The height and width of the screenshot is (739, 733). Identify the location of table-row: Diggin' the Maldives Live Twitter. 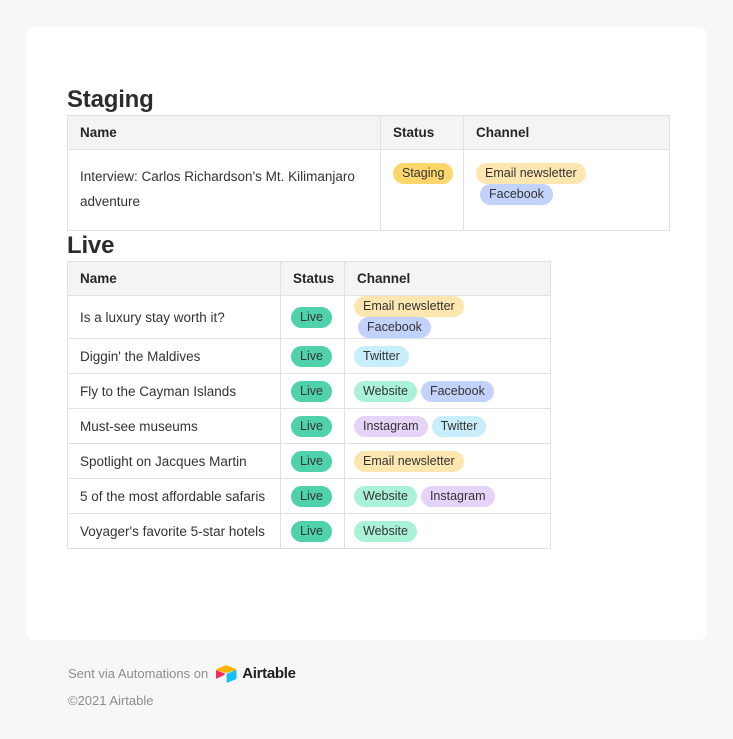
(309, 356).